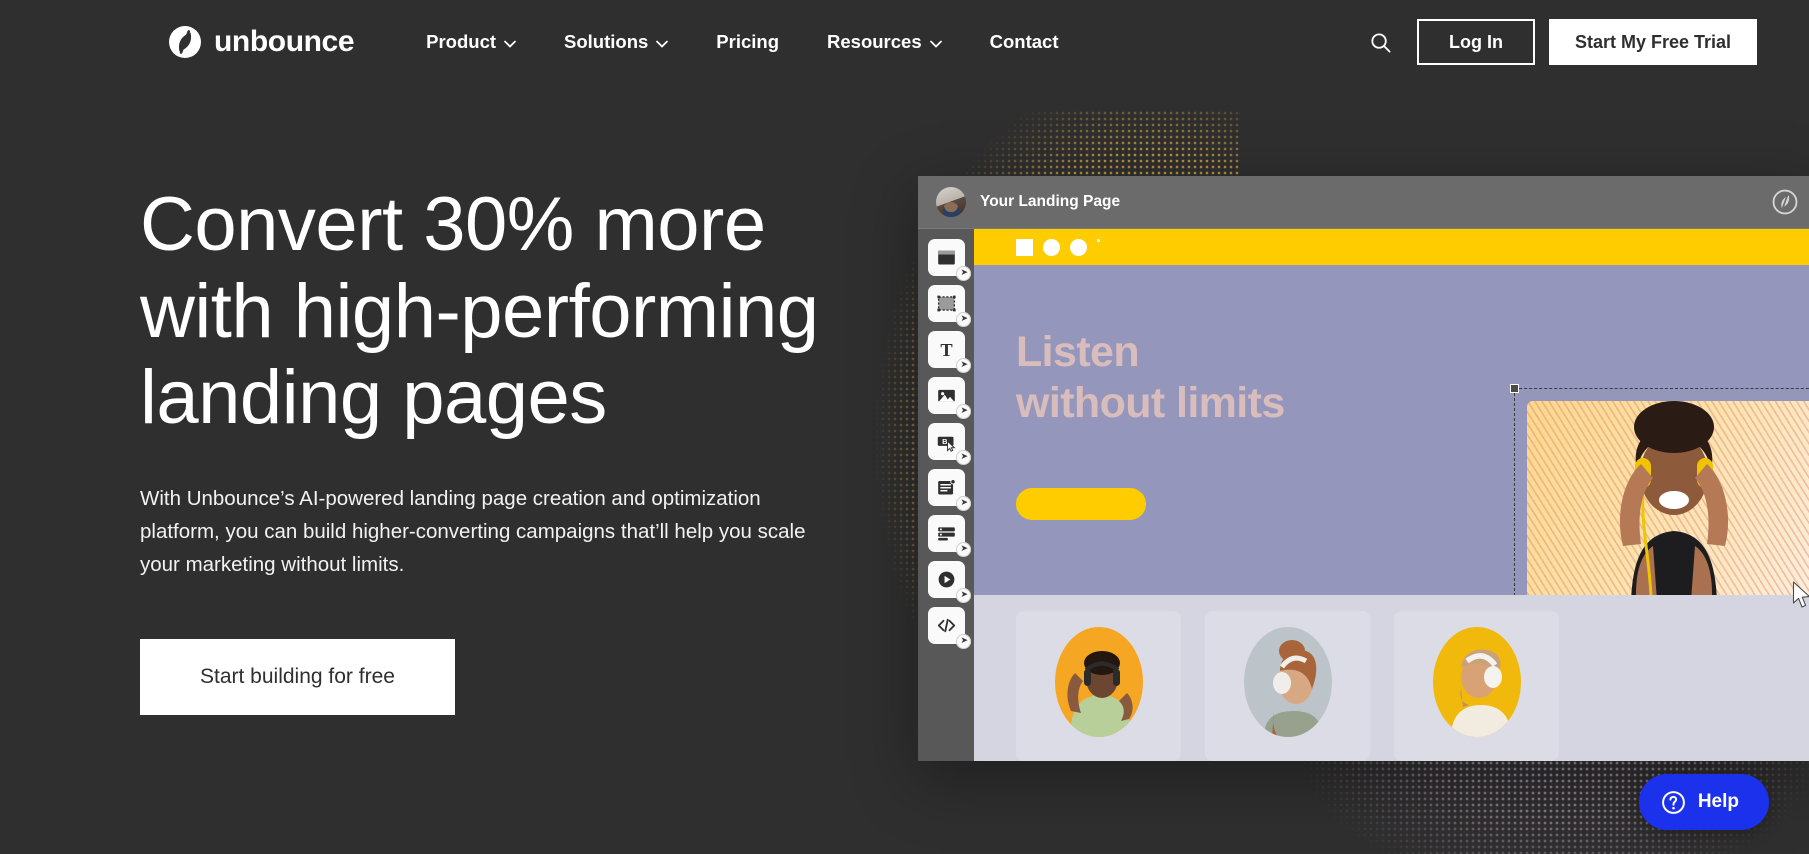  Describe the element at coordinates (1673, 802) in the screenshot. I see `question-circle-icon` at that location.